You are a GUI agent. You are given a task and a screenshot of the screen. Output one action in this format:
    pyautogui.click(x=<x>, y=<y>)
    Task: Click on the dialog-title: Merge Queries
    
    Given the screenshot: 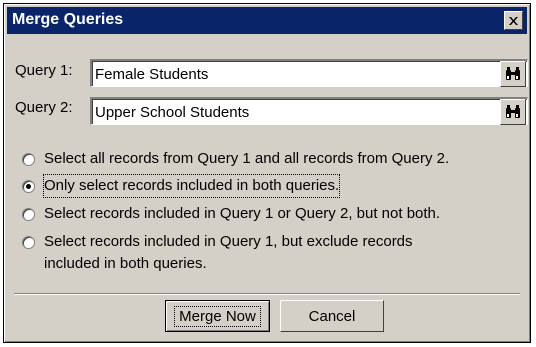 What is the action you would take?
    pyautogui.click(x=68, y=19)
    